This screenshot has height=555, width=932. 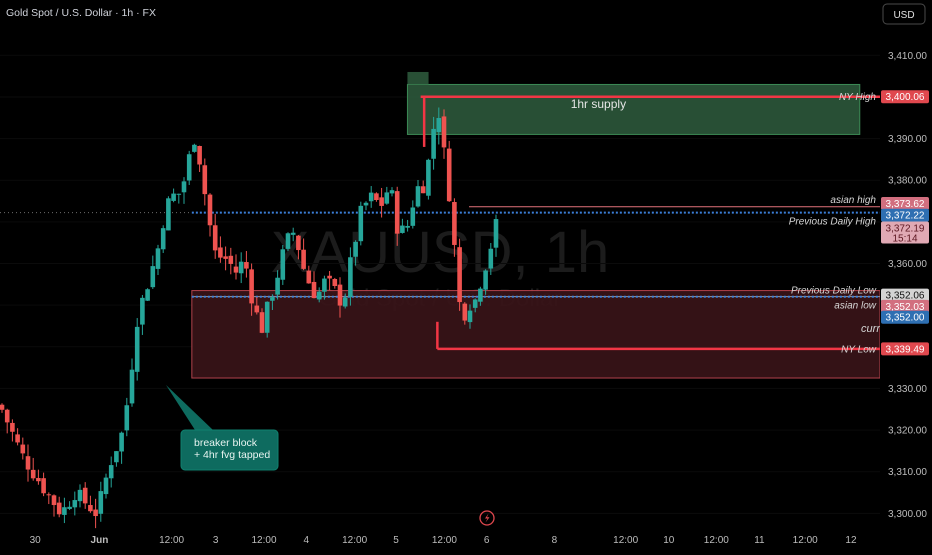 What do you see at coordinates (905, 349) in the screenshot?
I see `price-tag-text: 3,339.49` at bounding box center [905, 349].